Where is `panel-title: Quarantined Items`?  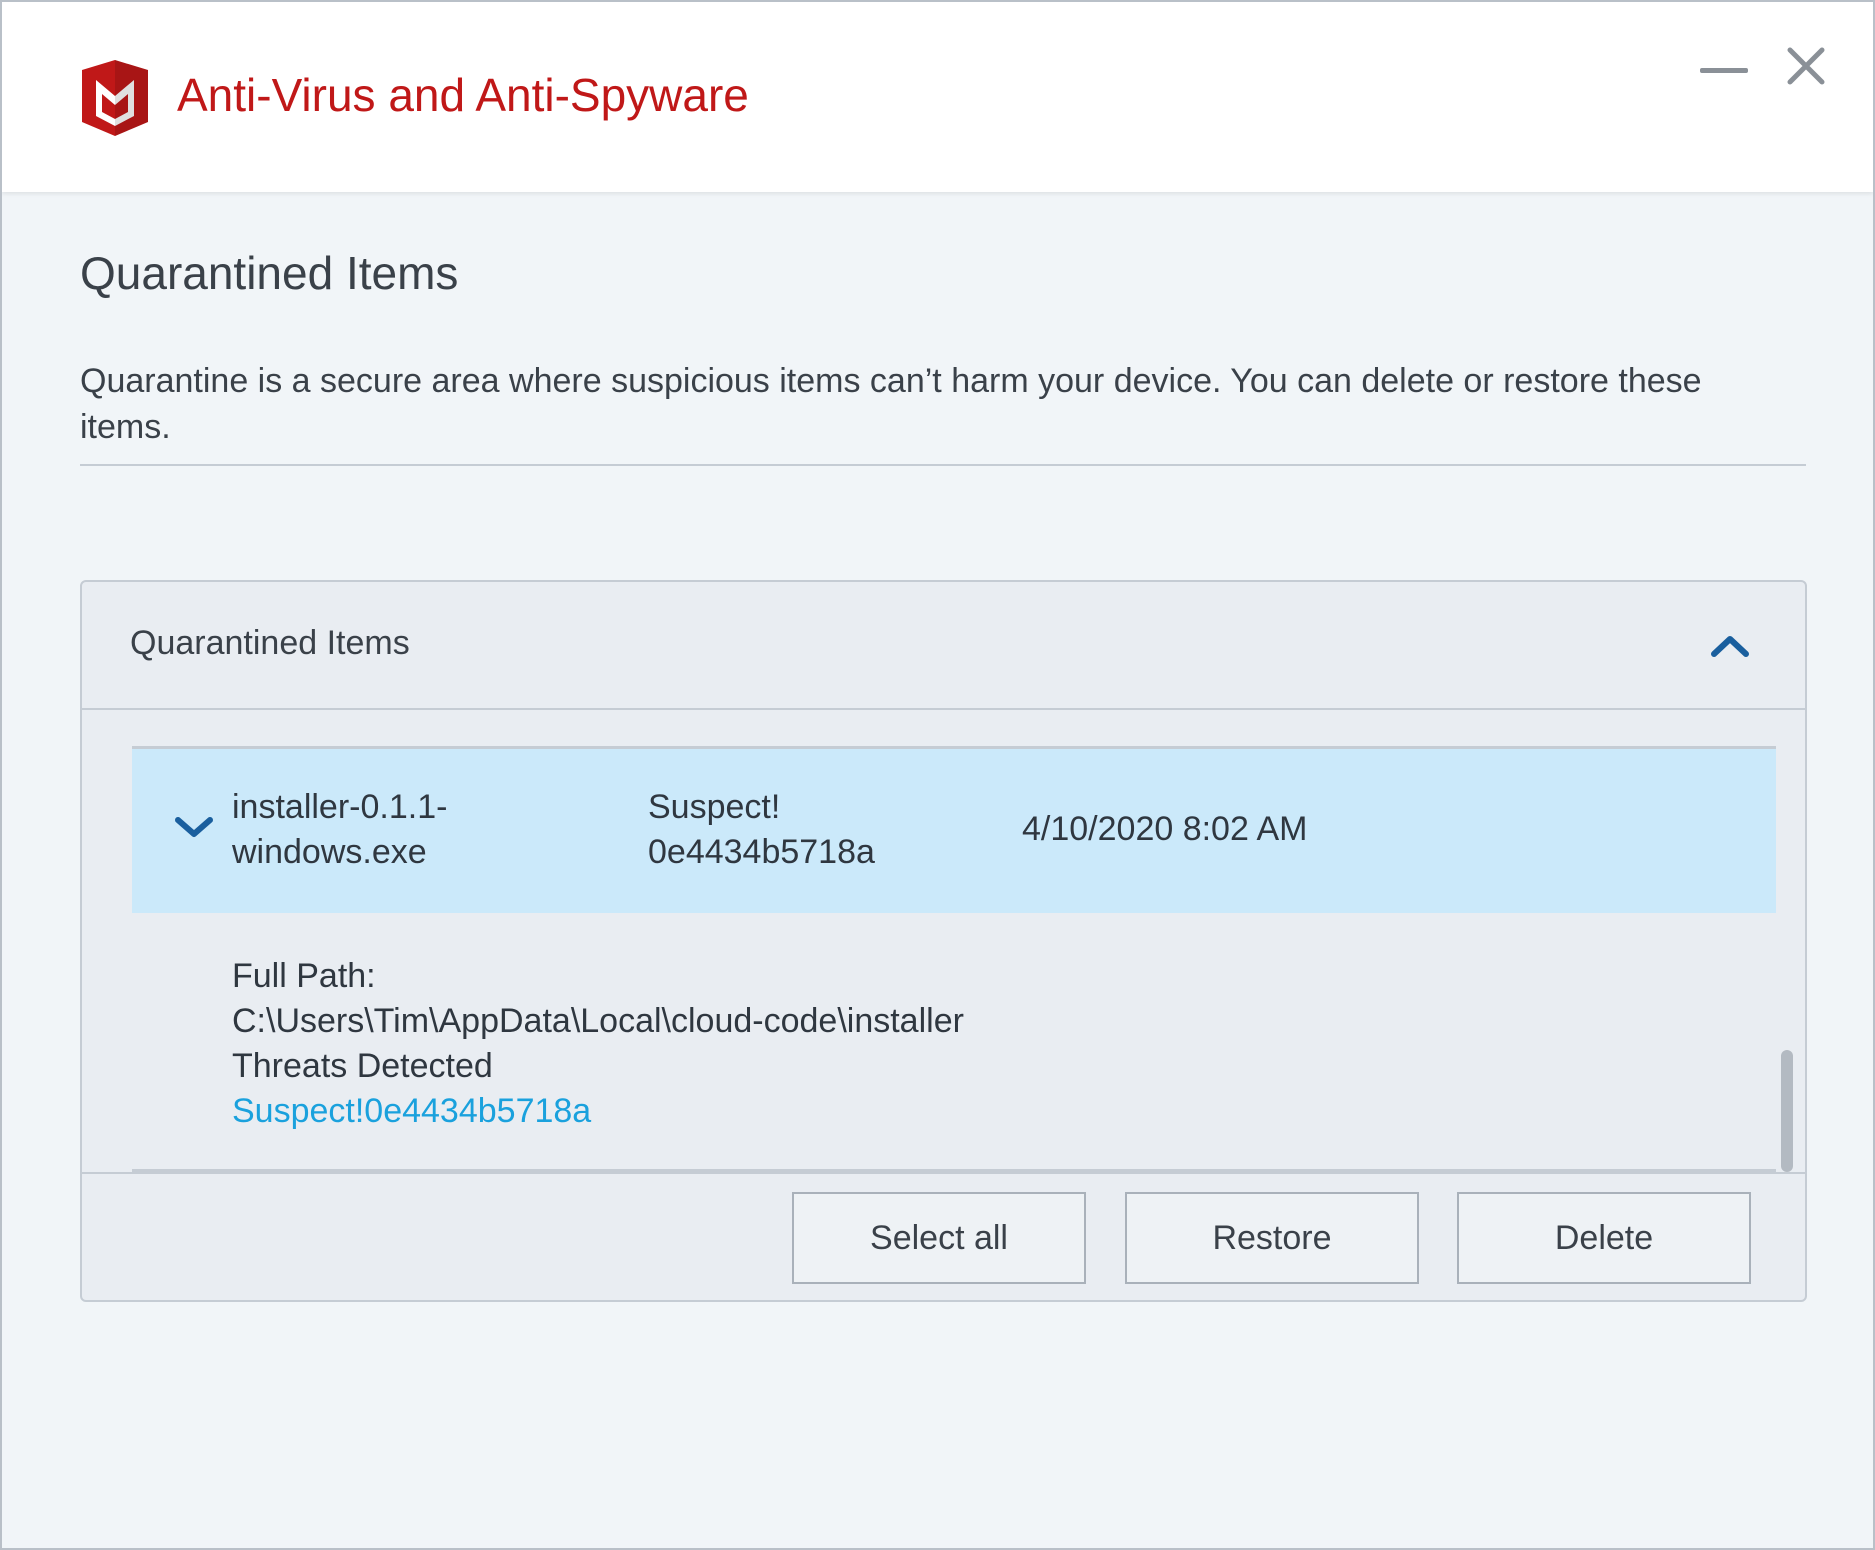 panel-title: Quarantined Items is located at coordinates (270, 643).